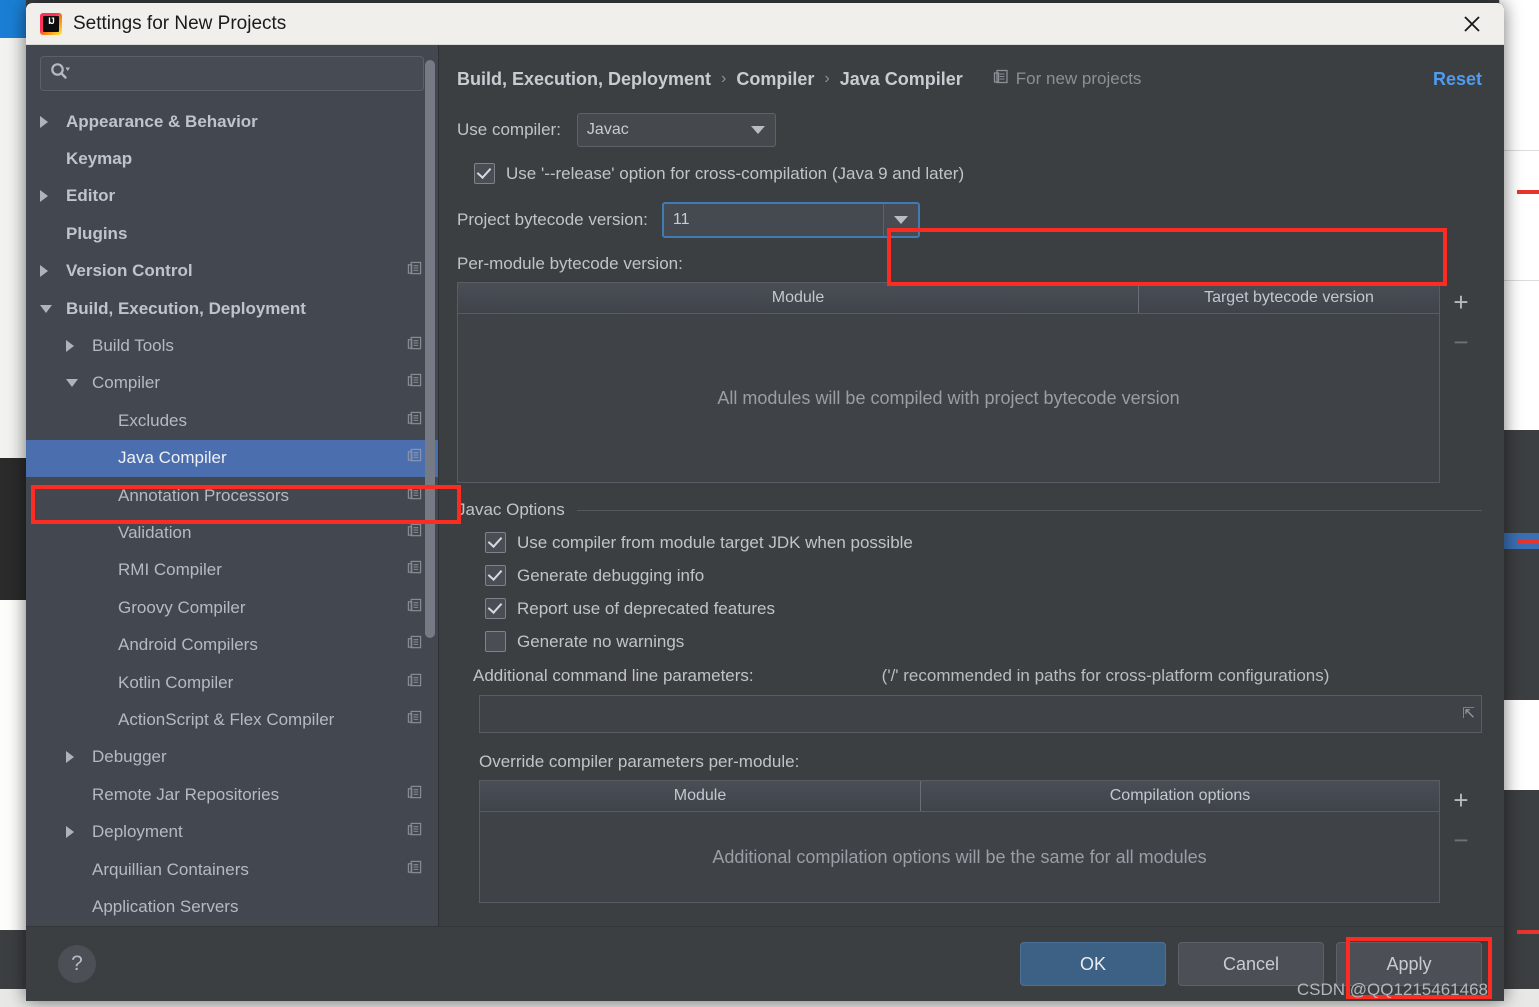 The image size is (1539, 1007). I want to click on sidebar-item-label: Remote Jar Repositories, so click(186, 794).